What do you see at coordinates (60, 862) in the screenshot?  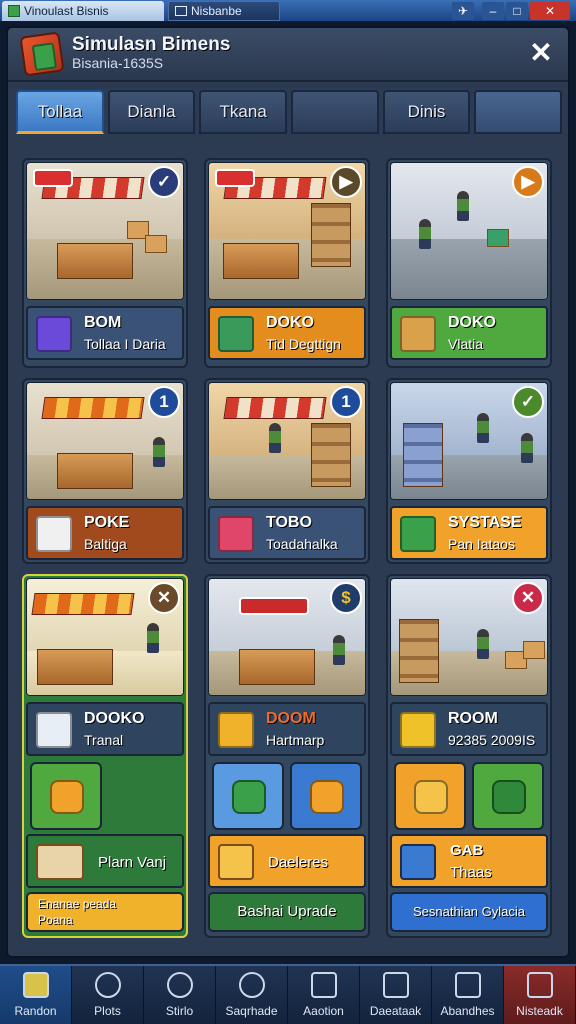 I see `tools-icon` at bounding box center [60, 862].